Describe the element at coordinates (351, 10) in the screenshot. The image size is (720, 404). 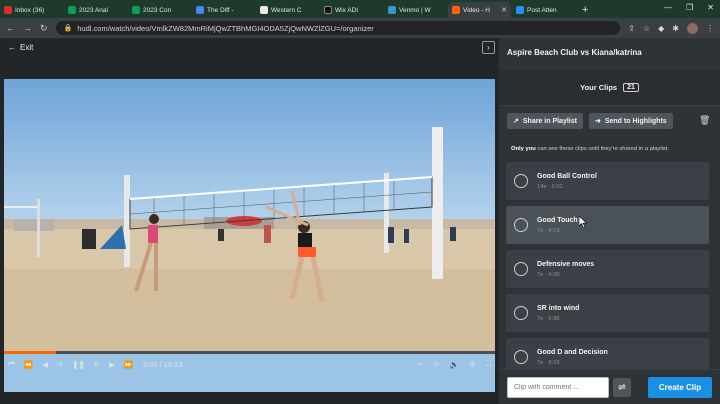
I see `browser-tab: Wix ADI` at that location.